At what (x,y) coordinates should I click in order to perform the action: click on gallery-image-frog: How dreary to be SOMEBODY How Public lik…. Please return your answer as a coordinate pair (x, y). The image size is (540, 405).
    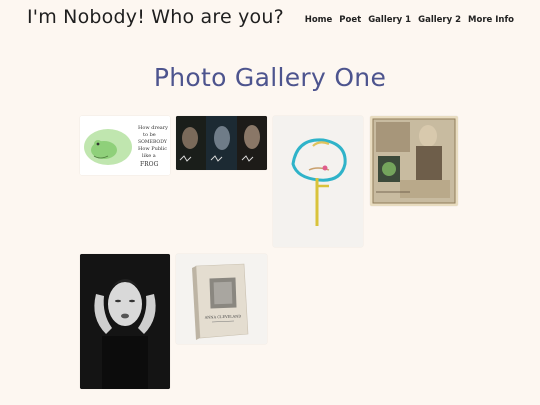
    Looking at the image, I should click on (125, 145).